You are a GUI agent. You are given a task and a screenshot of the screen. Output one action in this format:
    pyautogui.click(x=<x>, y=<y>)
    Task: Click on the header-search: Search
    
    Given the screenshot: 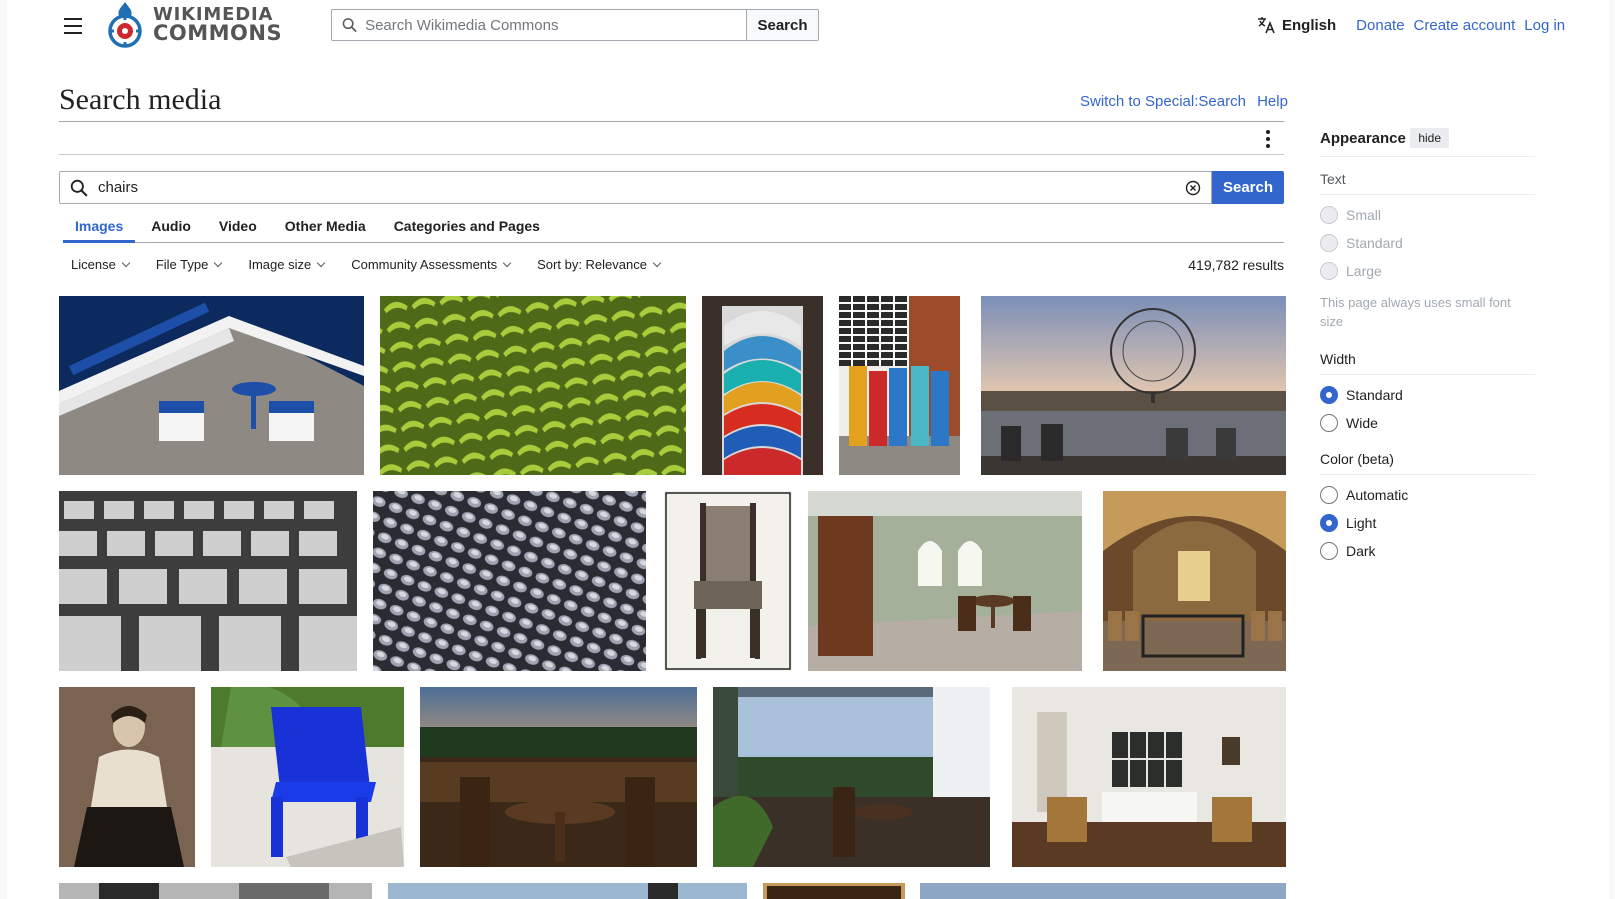 What is the action you would take?
    pyautogui.click(x=575, y=25)
    